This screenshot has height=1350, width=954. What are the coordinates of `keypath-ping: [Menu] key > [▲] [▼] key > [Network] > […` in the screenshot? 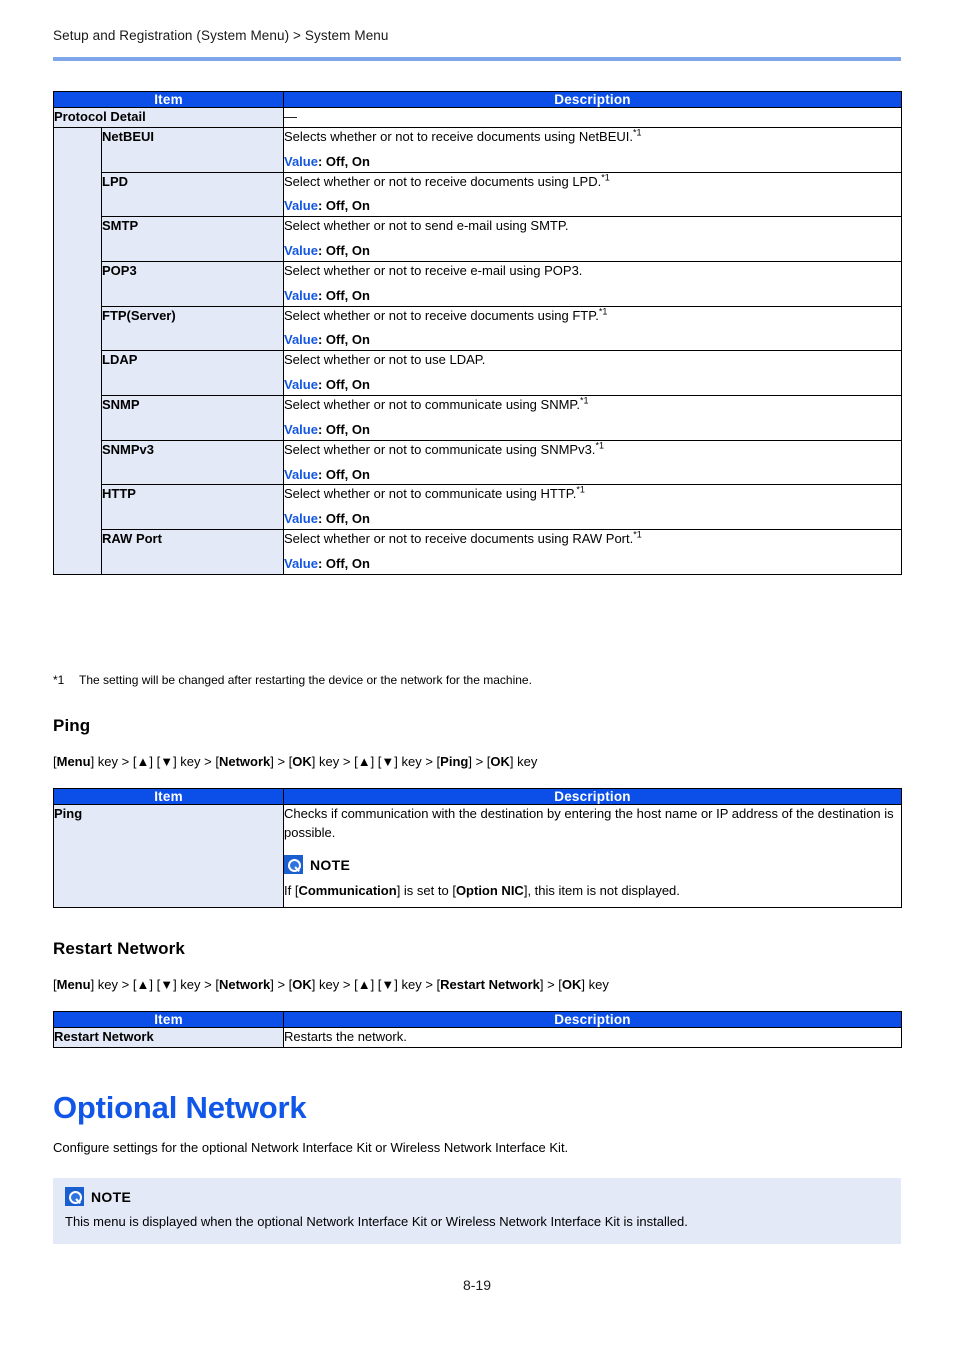 It's located at (295, 762).